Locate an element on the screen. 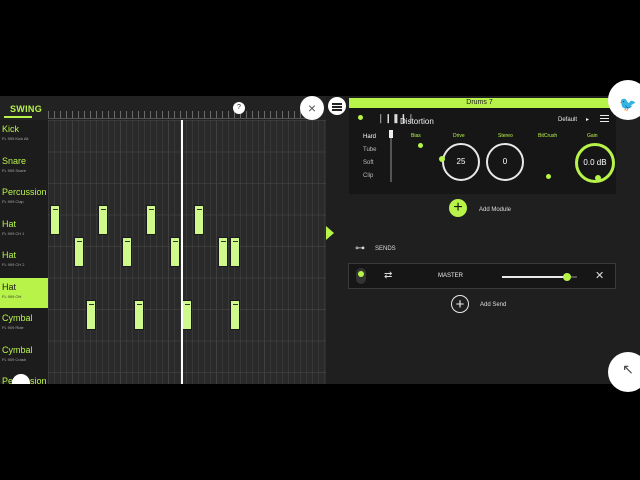 This screenshot has width=640, height=480. module-menu-icon is located at coordinates (604, 119).